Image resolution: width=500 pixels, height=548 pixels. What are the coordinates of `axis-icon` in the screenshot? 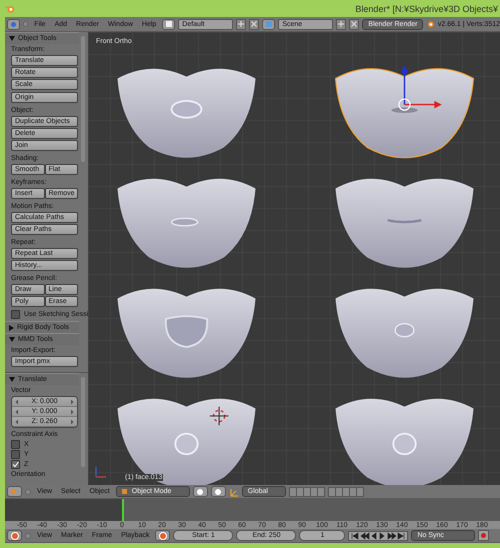 It's located at (101, 472).